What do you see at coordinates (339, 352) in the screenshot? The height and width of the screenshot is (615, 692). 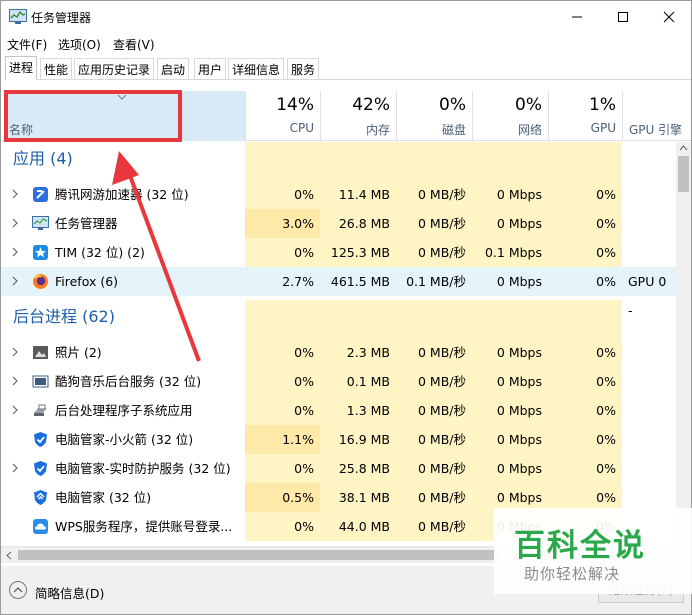 I see `table-row: 照片 (2) 0% 2.3 MB 0 MB/秒 0 Mbps 0%` at bounding box center [339, 352].